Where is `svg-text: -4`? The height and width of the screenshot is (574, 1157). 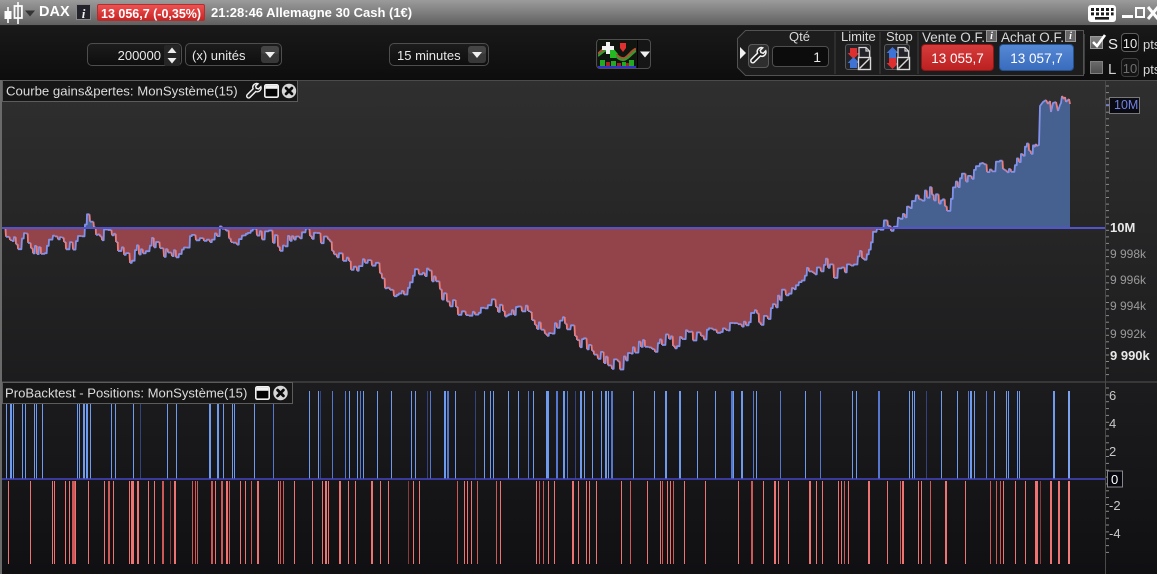
svg-text: -4 is located at coordinates (1115, 533).